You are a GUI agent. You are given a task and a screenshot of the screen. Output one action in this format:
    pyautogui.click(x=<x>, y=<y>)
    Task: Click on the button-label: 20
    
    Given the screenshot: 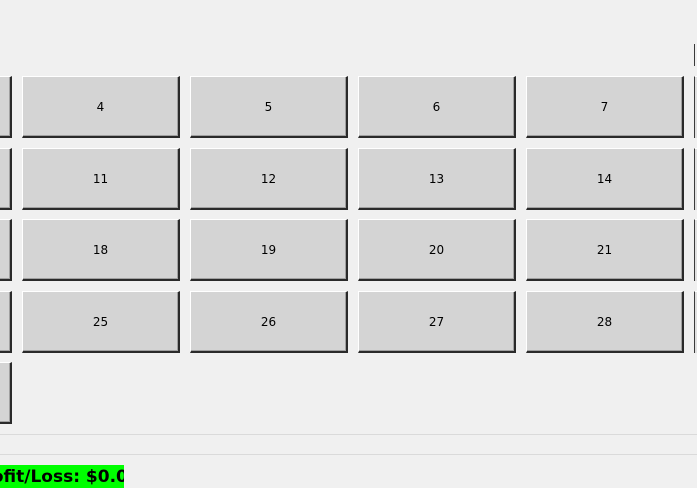 What is the action you would take?
    pyautogui.click(x=436, y=249)
    